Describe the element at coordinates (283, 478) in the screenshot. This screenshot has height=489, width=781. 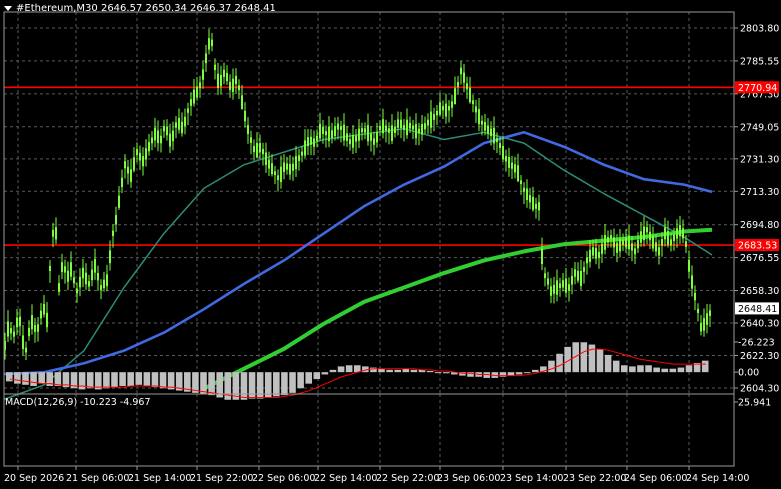
I see `time-label: 22 Sep 06:00` at that location.